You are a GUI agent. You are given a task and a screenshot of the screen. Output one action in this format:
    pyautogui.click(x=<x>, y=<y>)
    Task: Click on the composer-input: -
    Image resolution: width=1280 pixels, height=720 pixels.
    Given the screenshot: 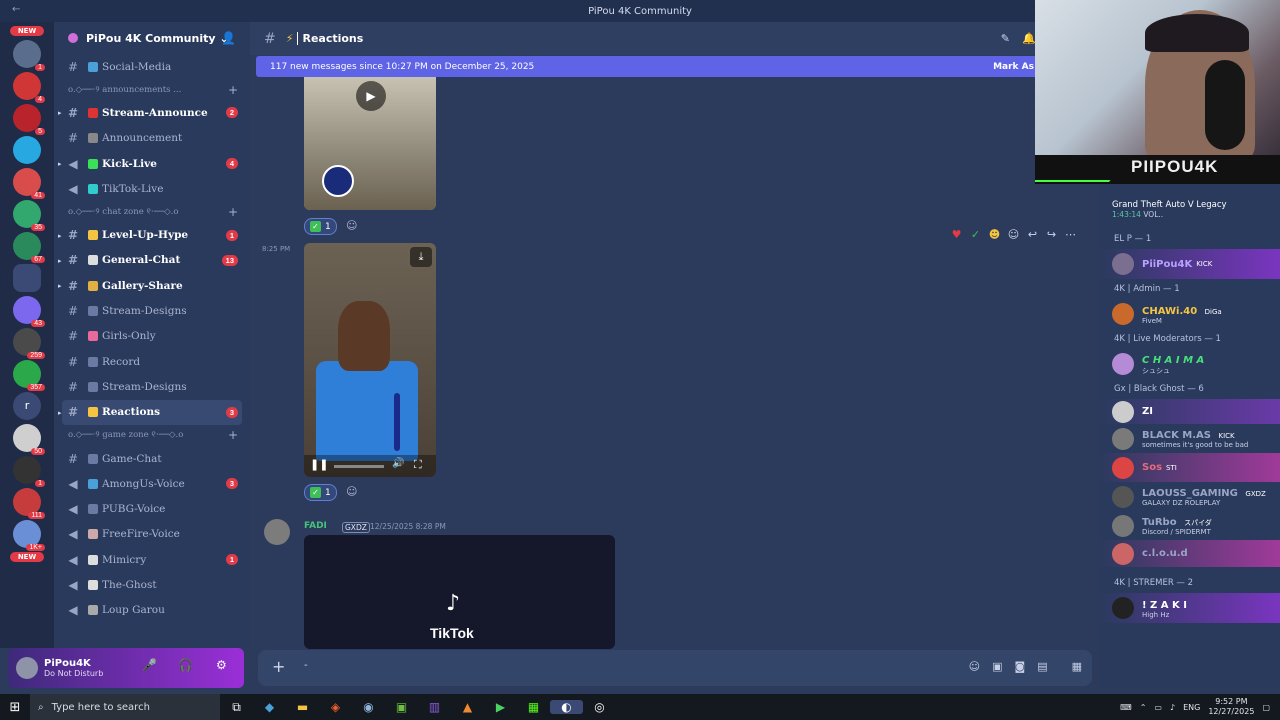 What is the action you would take?
    pyautogui.click(x=306, y=665)
    